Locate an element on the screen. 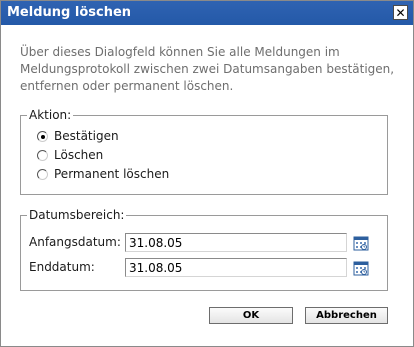 The height and width of the screenshot is (347, 414). ok-button: OK is located at coordinates (251, 315).